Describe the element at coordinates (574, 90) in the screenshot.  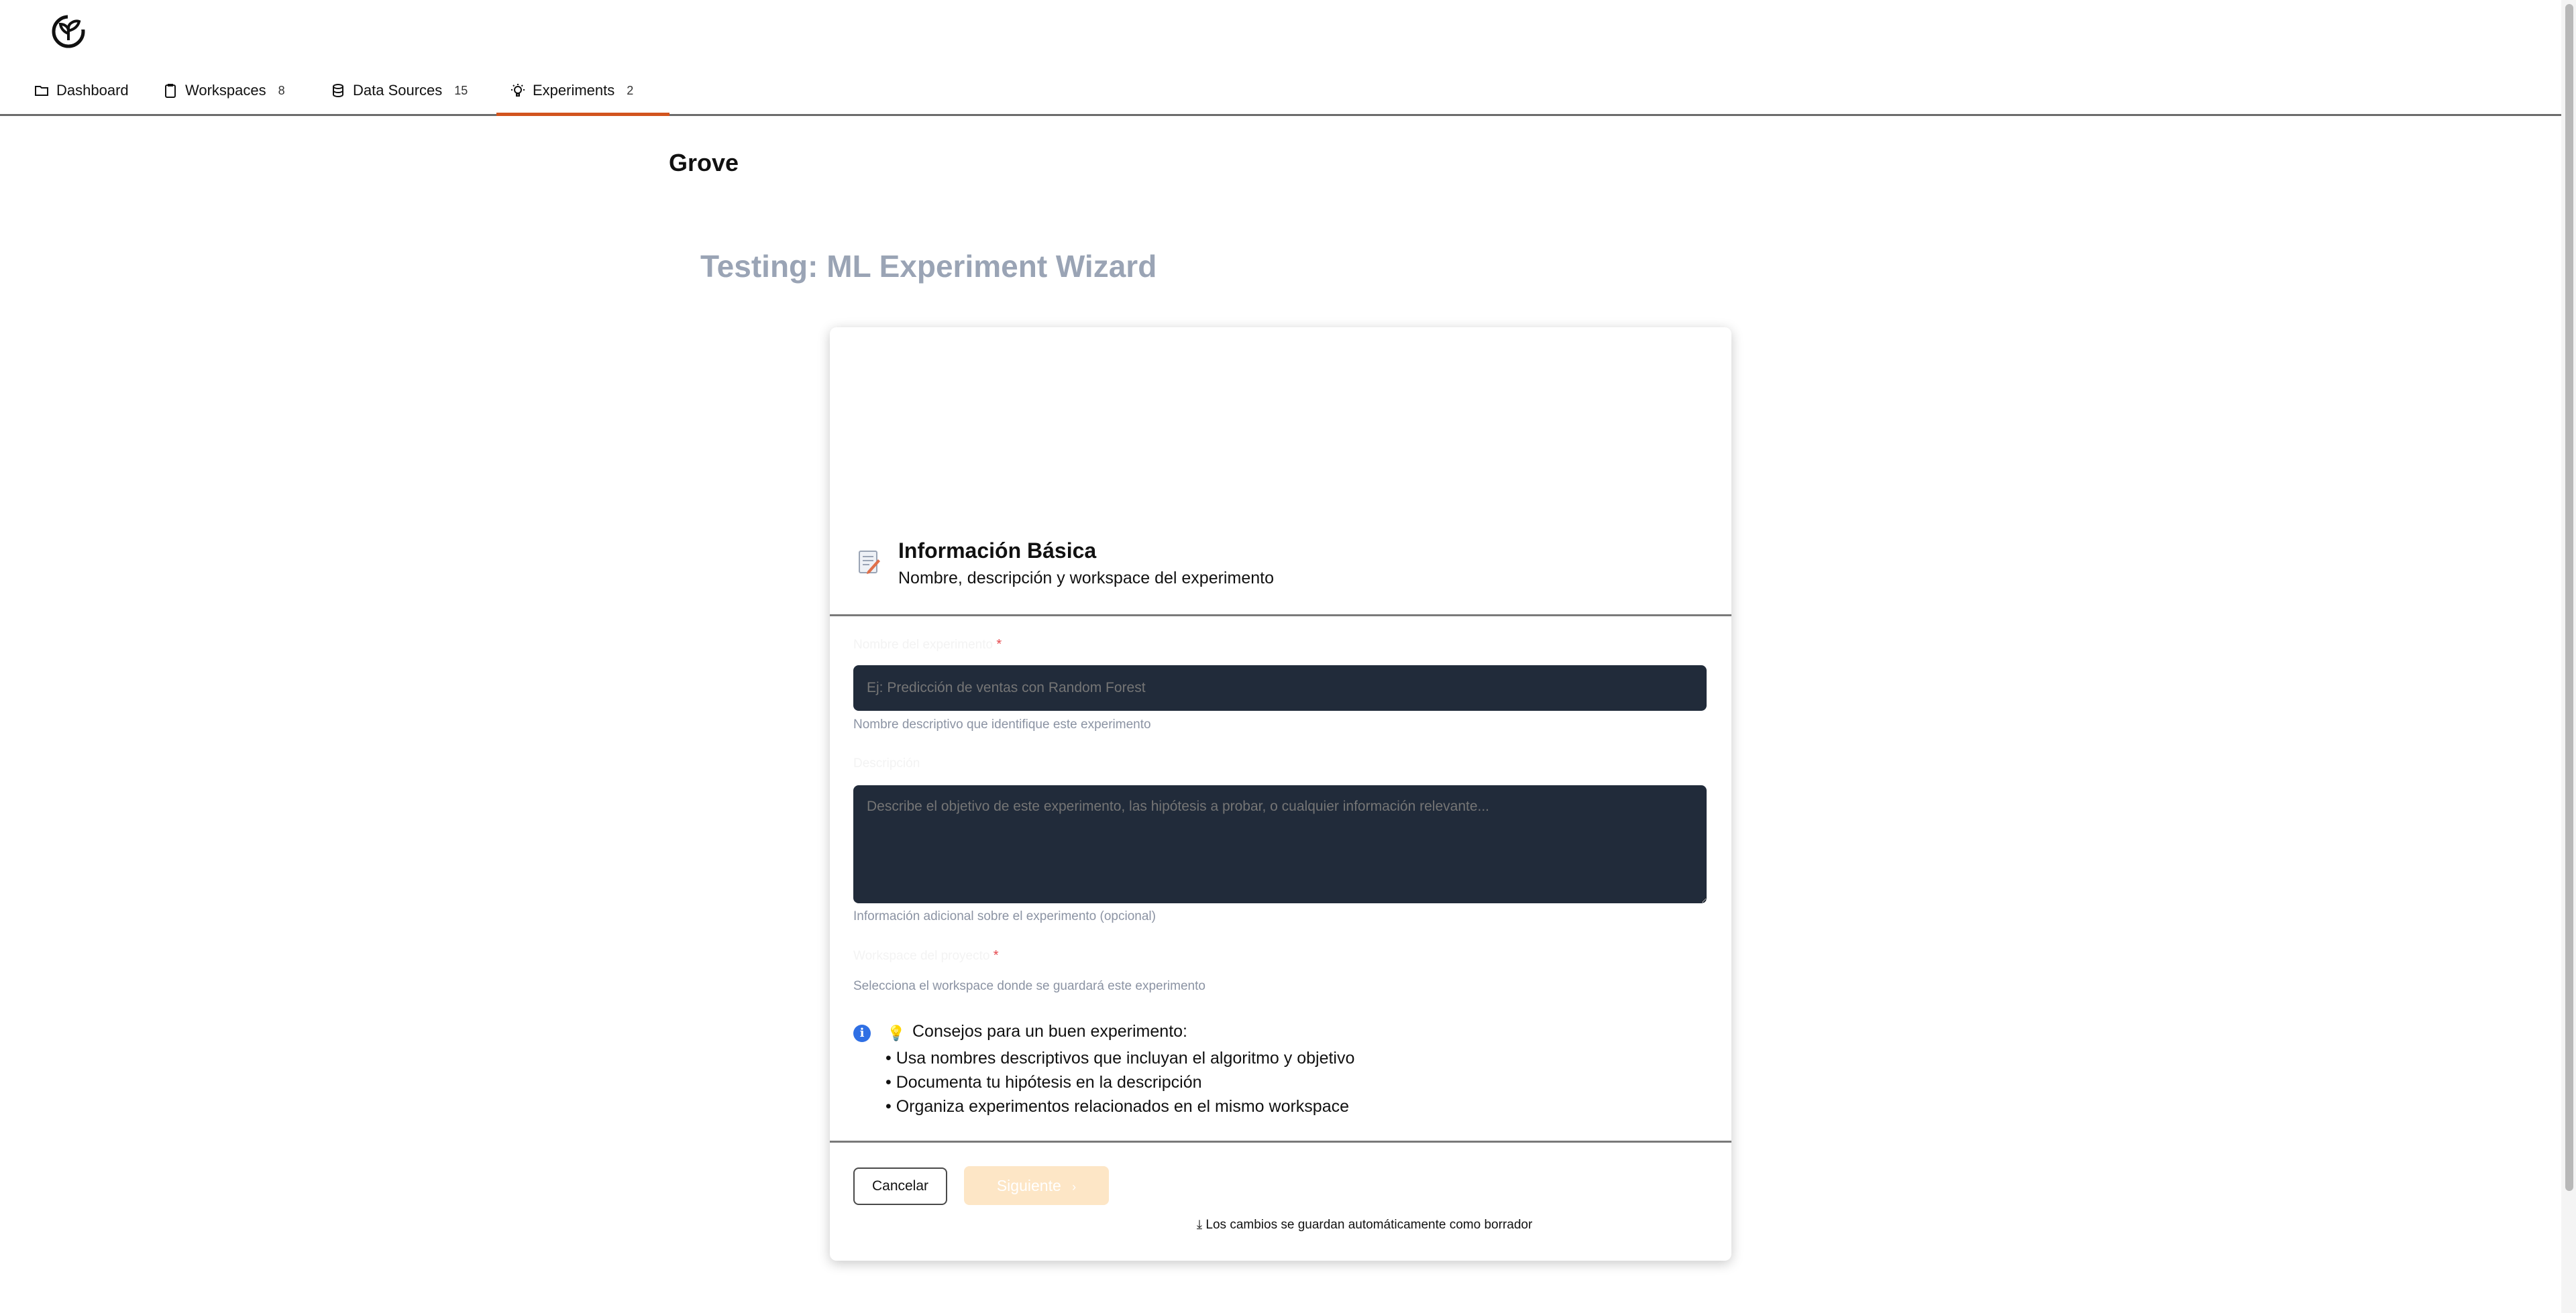
I see `nav-tab-label: Experiments` at that location.